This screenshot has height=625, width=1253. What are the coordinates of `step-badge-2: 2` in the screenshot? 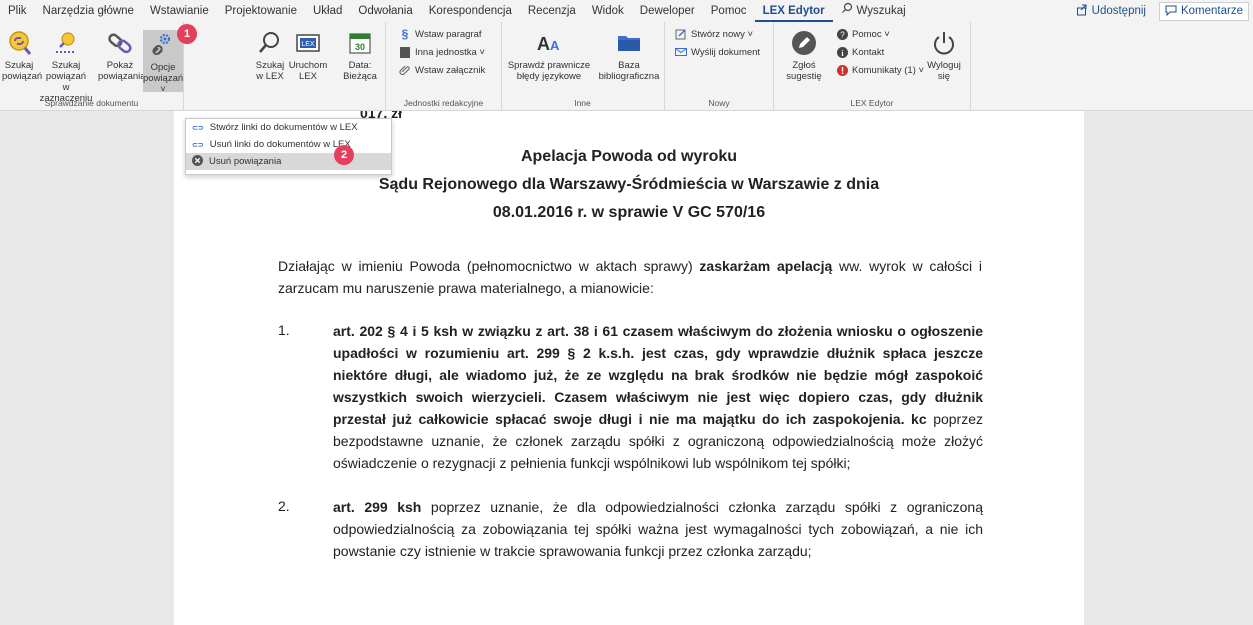 It's located at (344, 155).